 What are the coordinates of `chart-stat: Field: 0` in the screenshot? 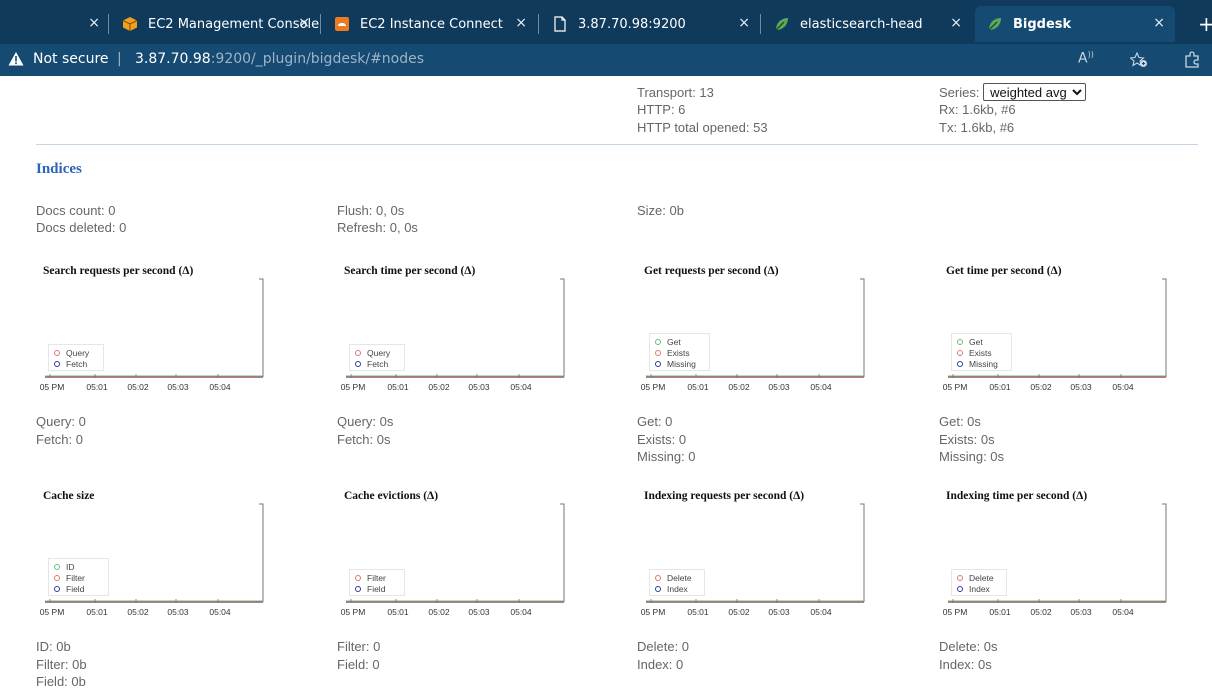 It's located at (358, 664).